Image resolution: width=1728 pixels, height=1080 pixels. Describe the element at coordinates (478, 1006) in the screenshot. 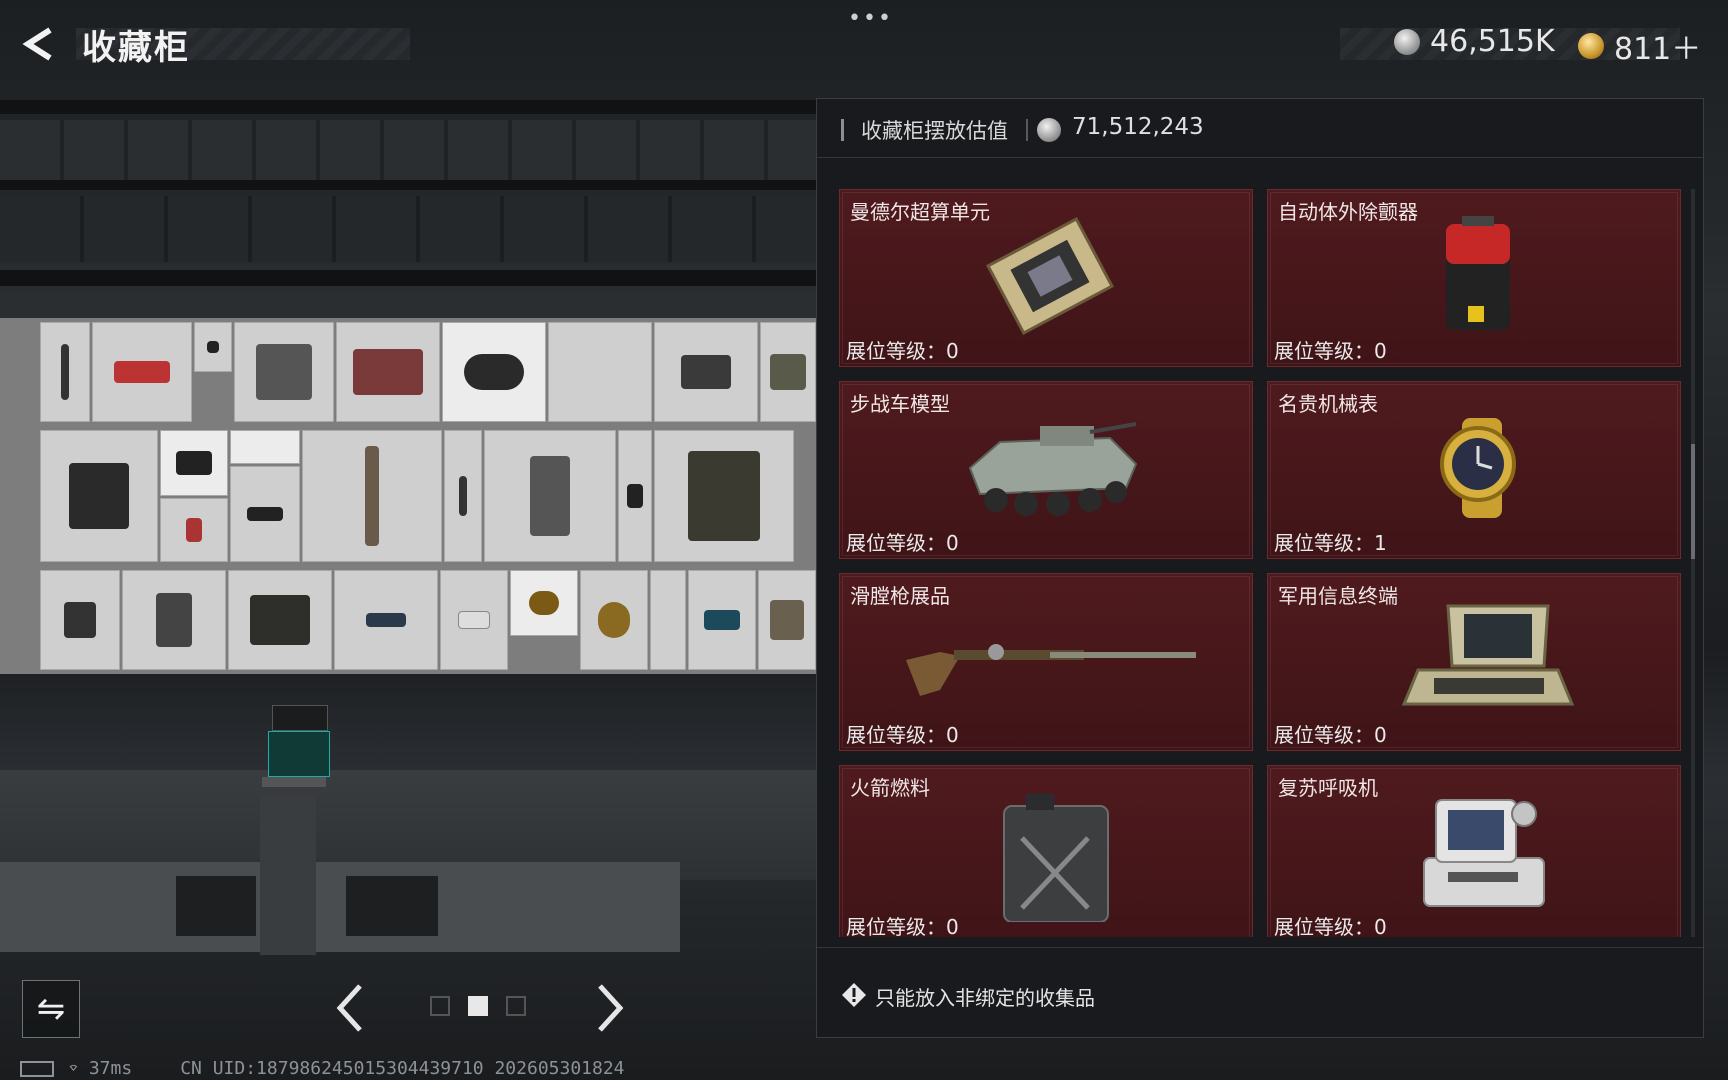

I see `page-indicator-active` at that location.